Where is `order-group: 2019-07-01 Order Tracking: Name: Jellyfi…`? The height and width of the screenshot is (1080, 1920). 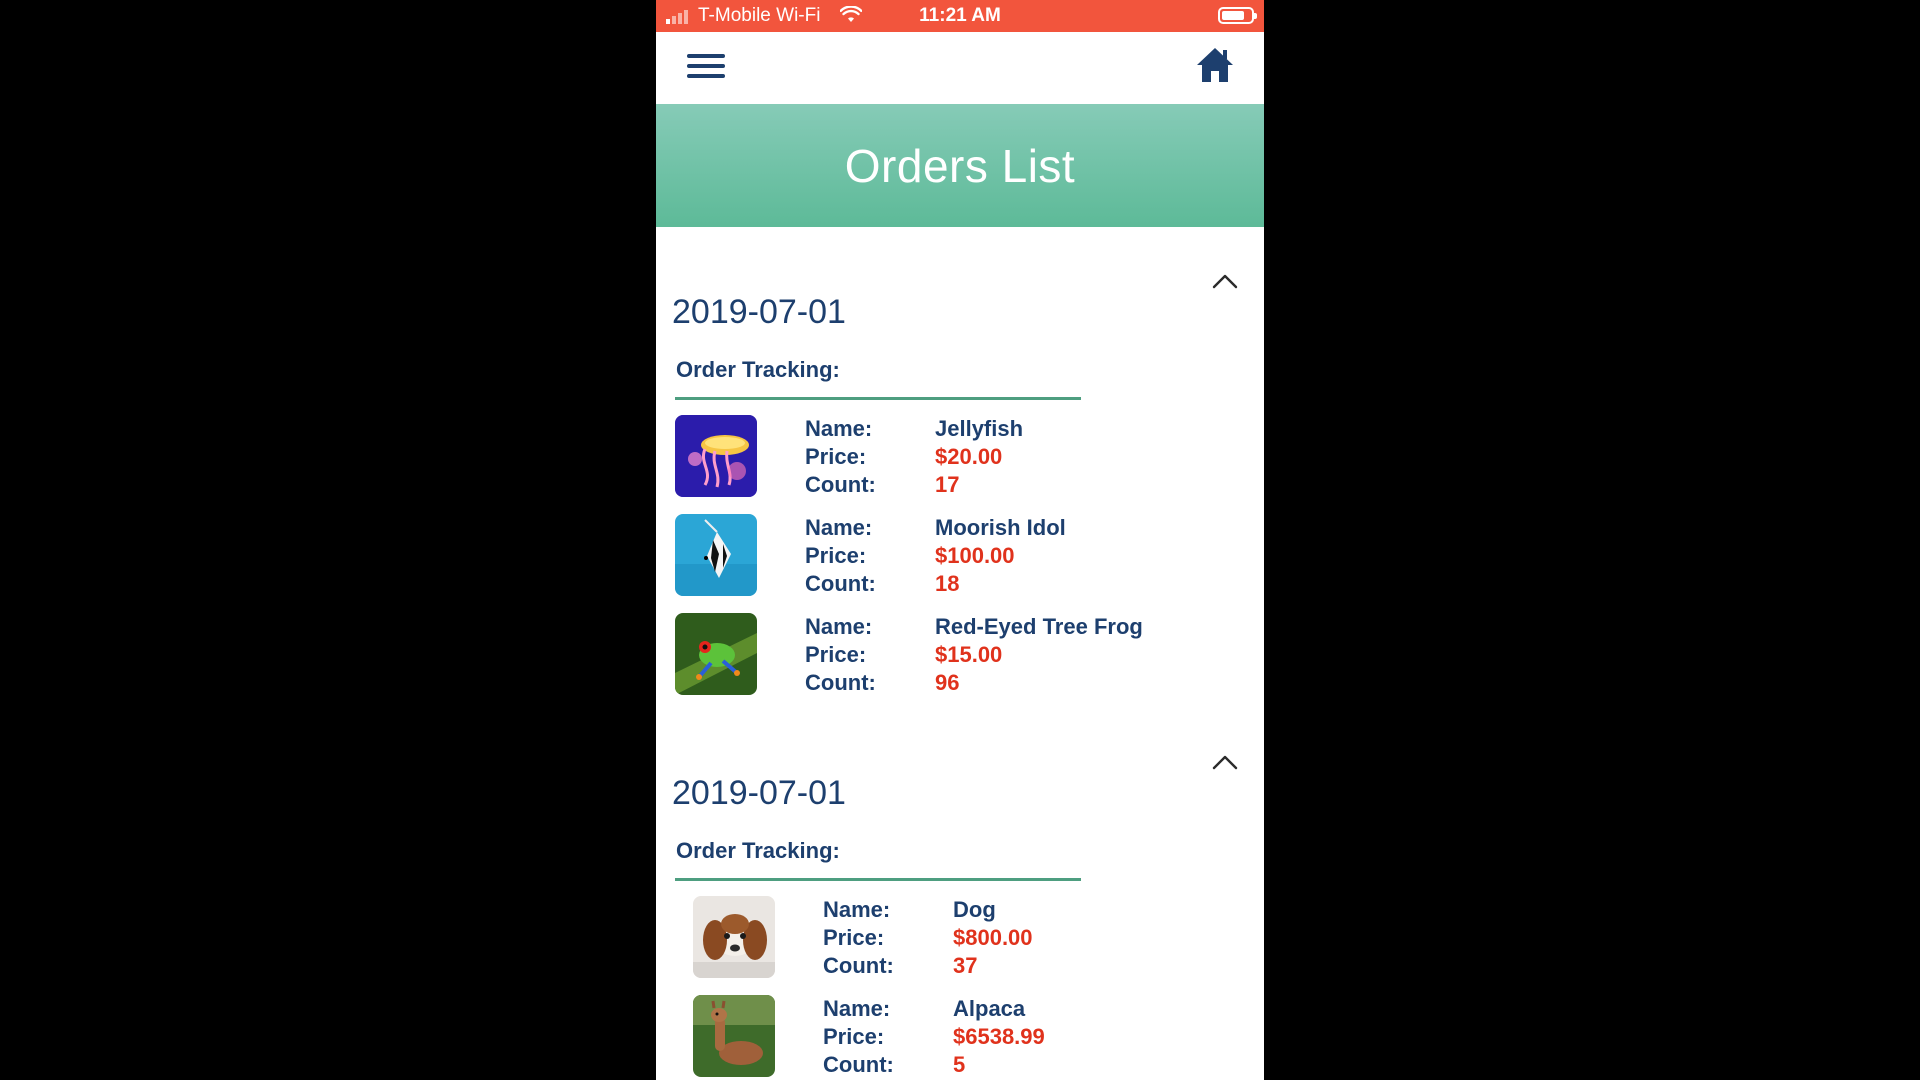 order-group: 2019-07-01 Order Tracking: Name: Jellyfi… is located at coordinates (960, 484).